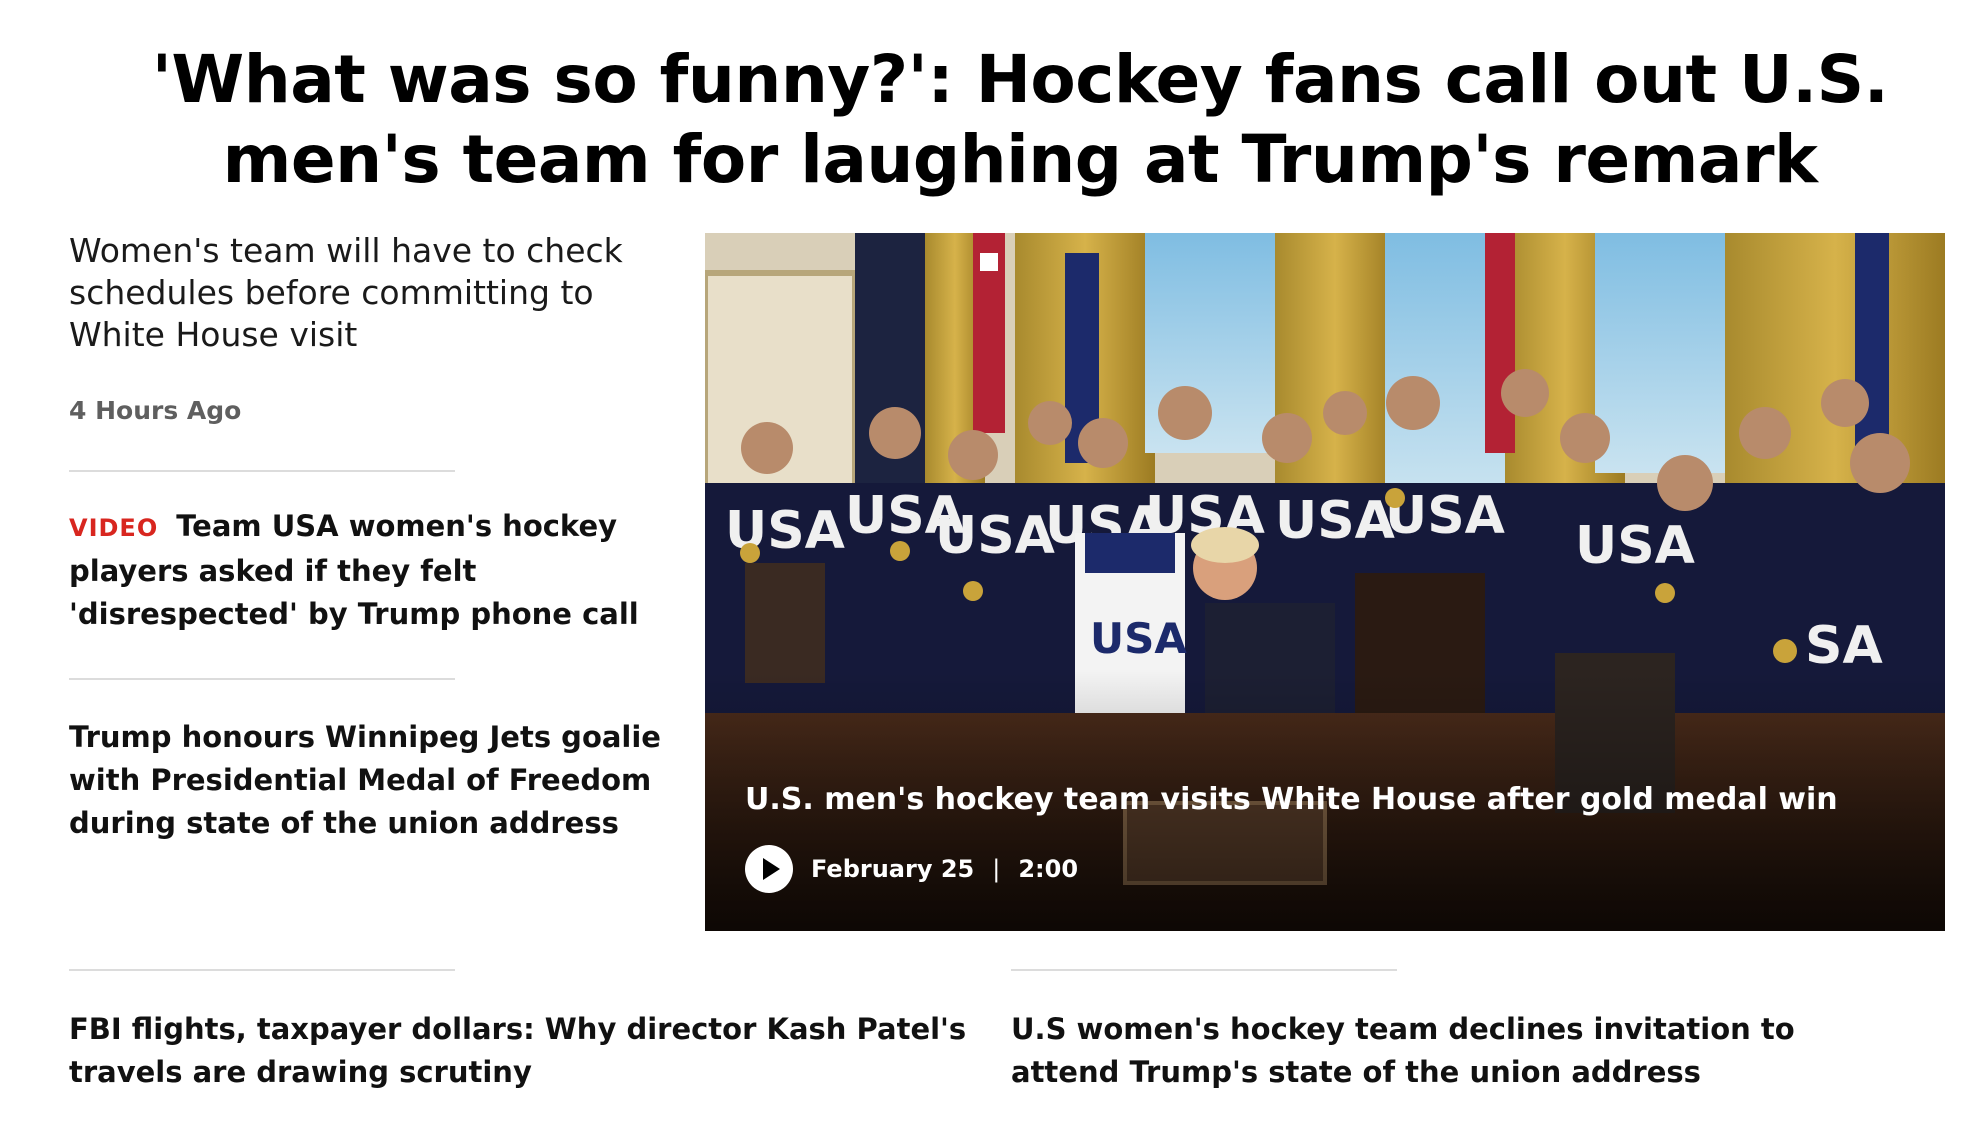 The width and height of the screenshot is (1978, 1136). Describe the element at coordinates (114, 528) in the screenshot. I see `video-tag: VIDEO` at that location.